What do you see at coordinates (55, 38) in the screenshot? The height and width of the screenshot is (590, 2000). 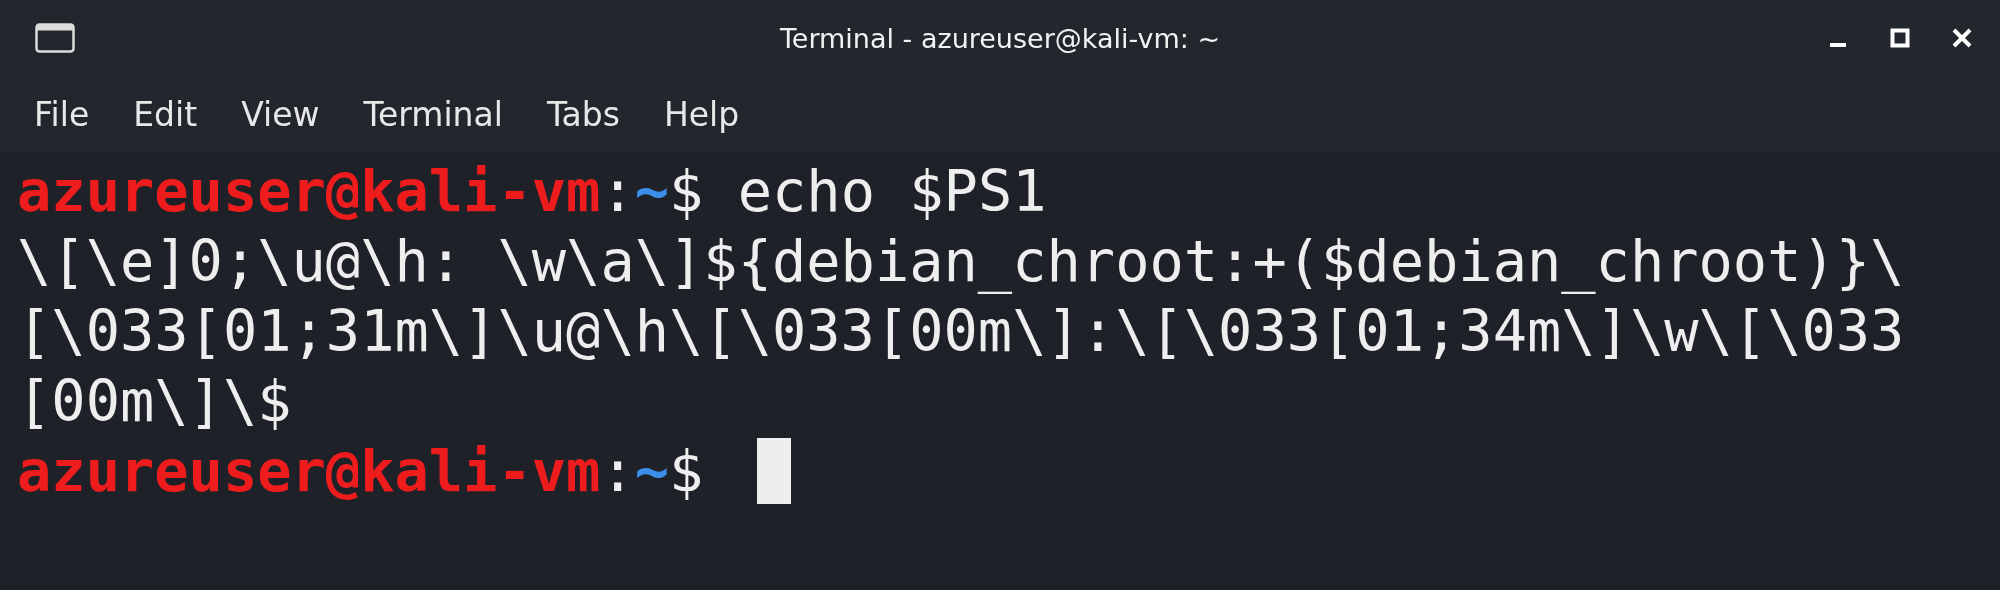 I see `terminal-icon` at bounding box center [55, 38].